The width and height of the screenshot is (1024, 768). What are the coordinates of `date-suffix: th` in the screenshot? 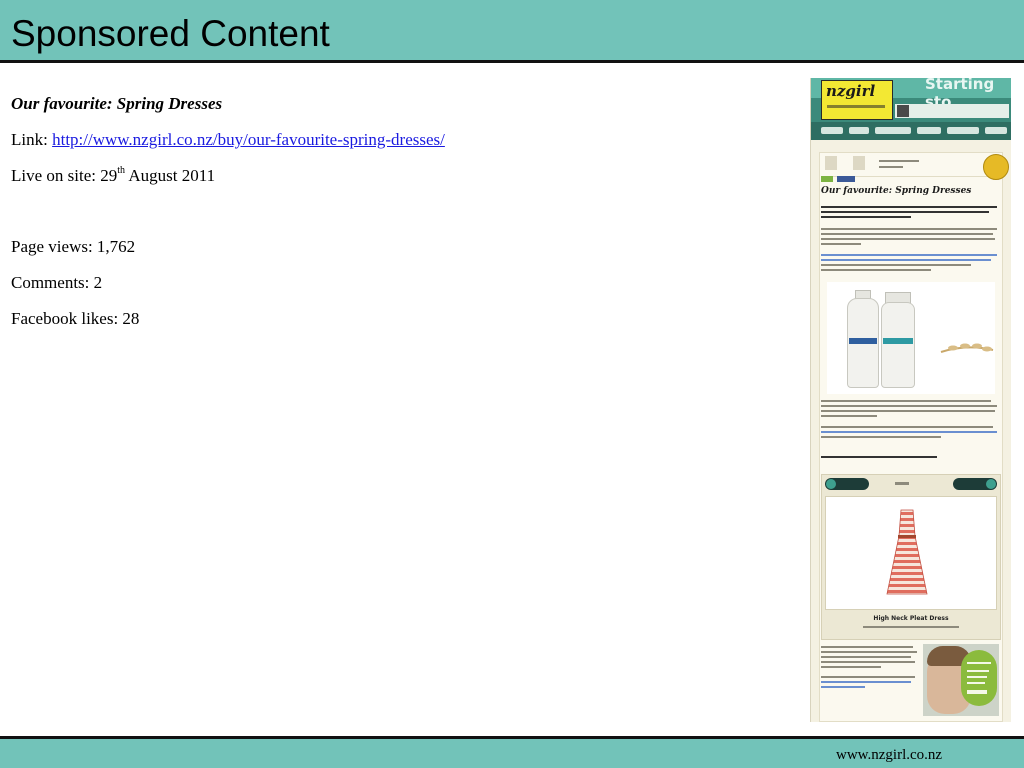 It's located at (121, 171).